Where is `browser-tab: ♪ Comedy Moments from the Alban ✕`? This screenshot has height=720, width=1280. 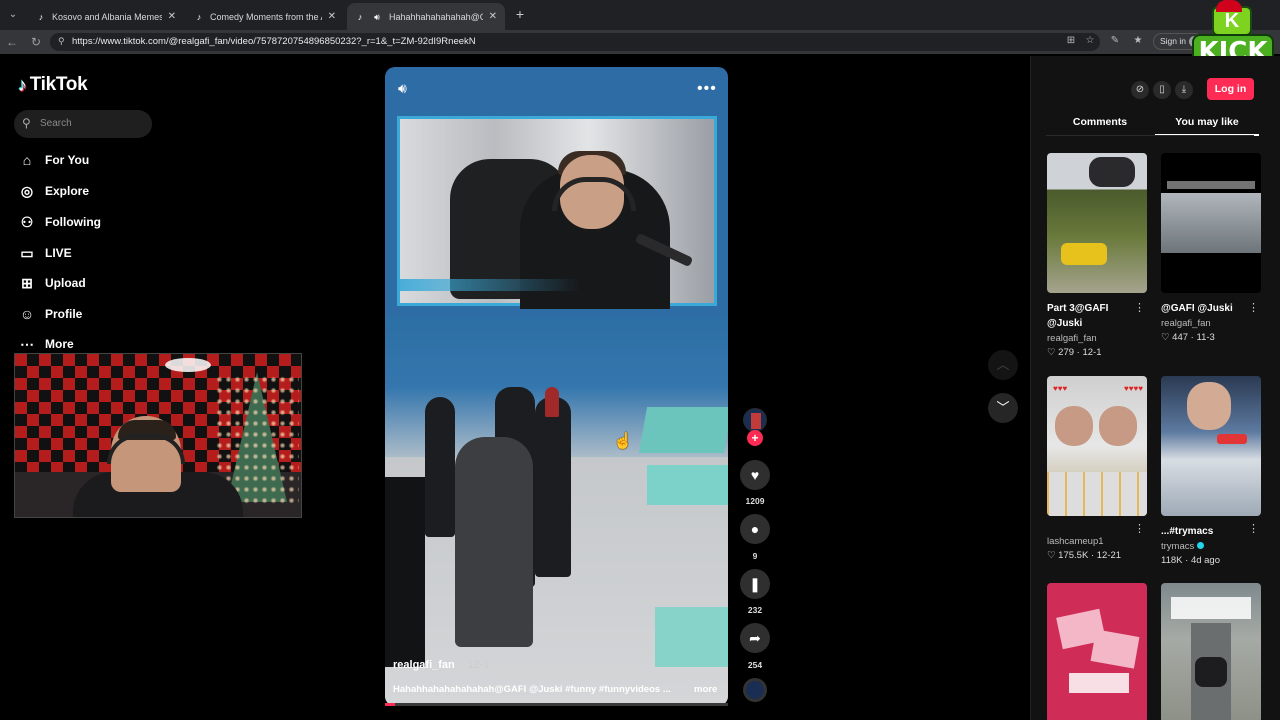 browser-tab: ♪ Comedy Moments from the Alban ✕ is located at coordinates (265, 16).